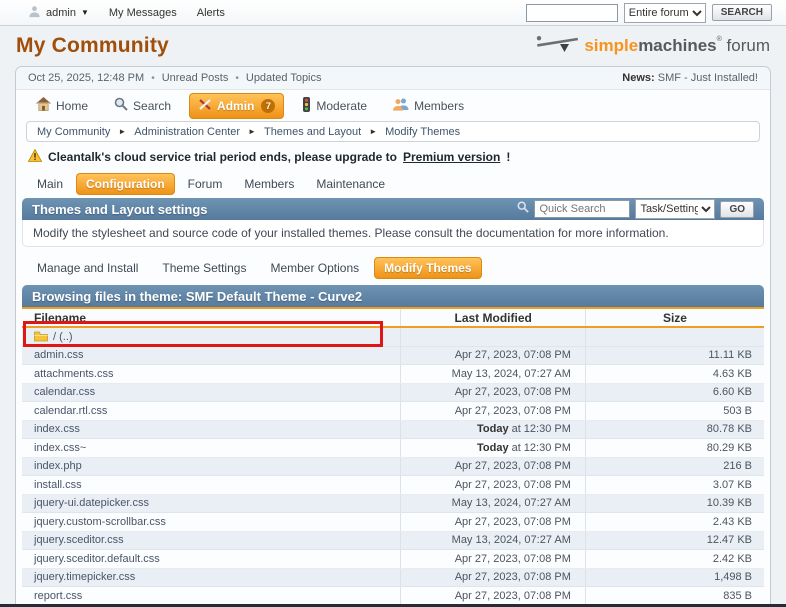 The width and height of the screenshot is (786, 607). Describe the element at coordinates (74, 373) in the screenshot. I see `file-name: attachments.css` at that location.